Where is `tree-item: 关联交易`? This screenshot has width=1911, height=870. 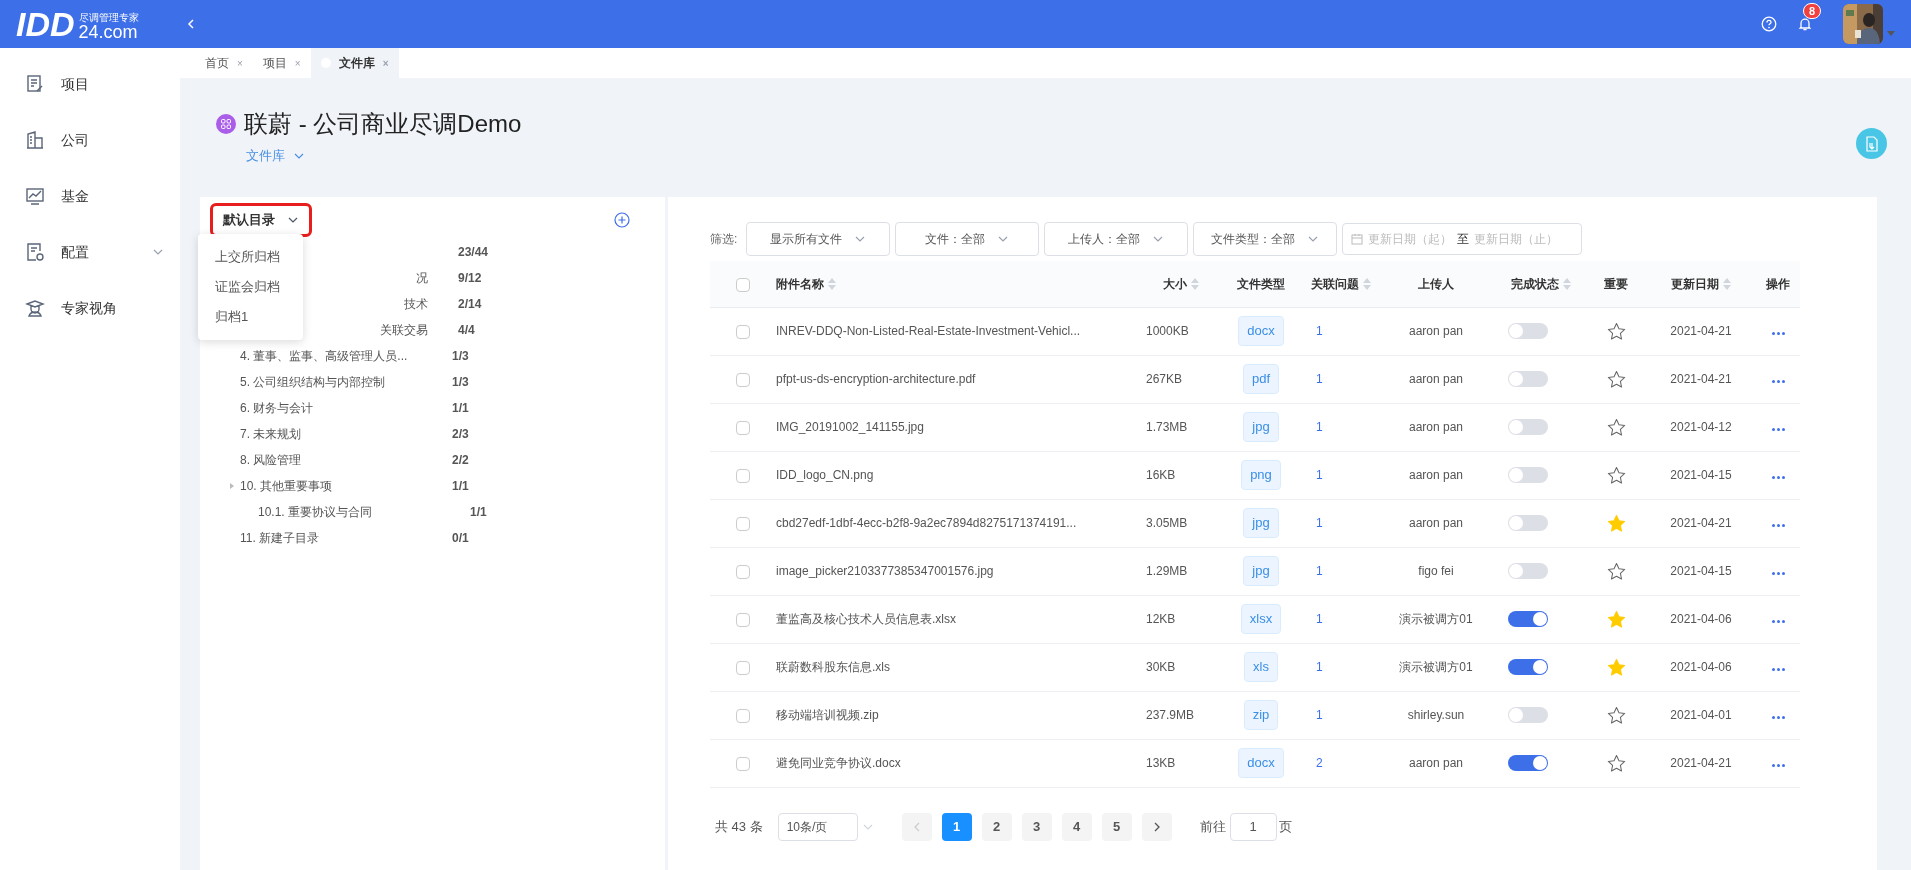
tree-item: 关联交易 is located at coordinates (404, 330).